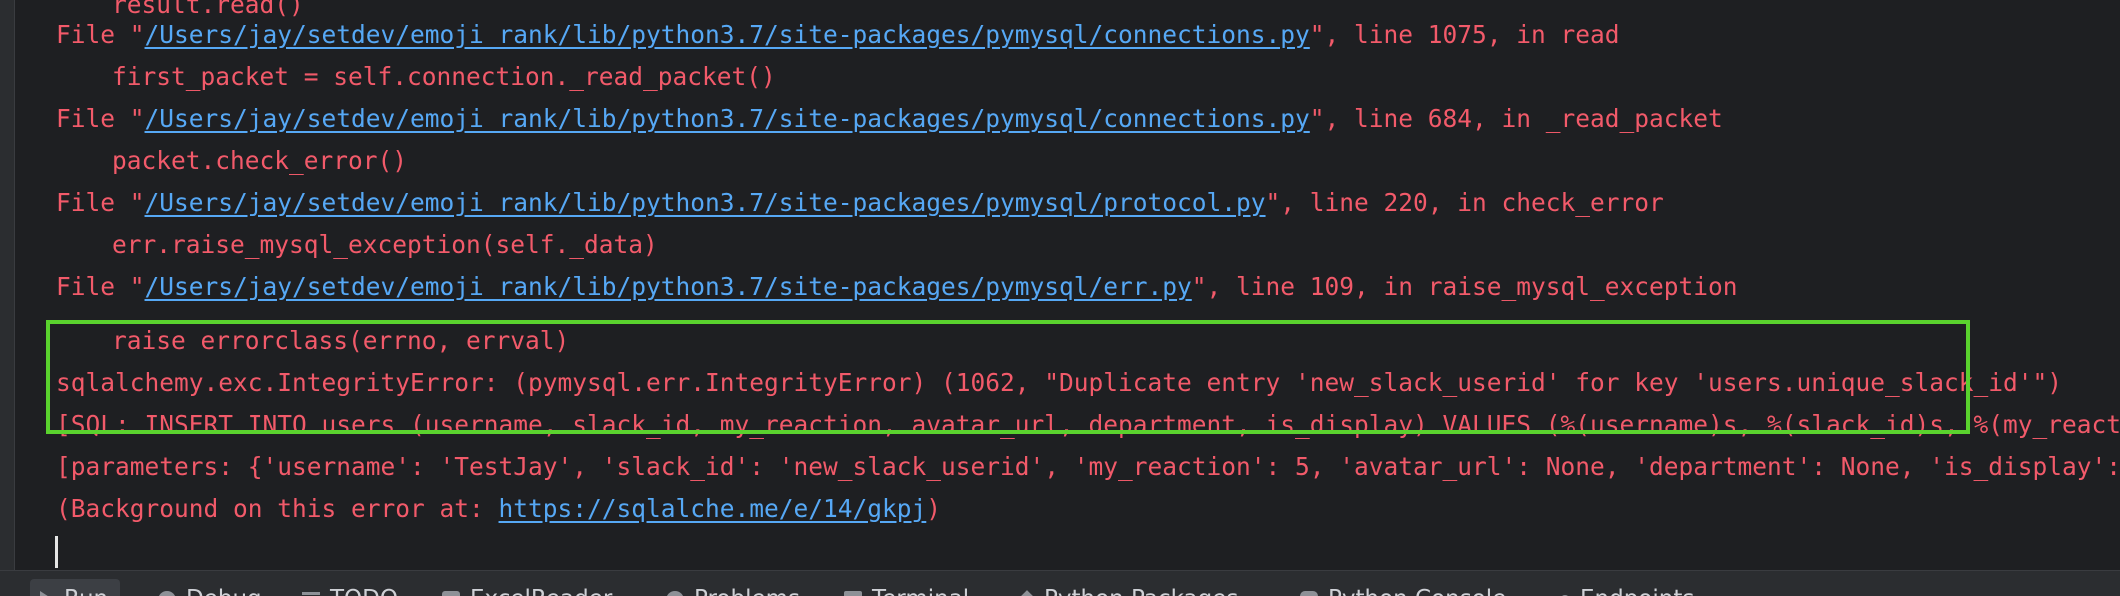 Image resolution: width=2120 pixels, height=596 pixels. What do you see at coordinates (1417, 591) in the screenshot?
I see `tab-label: Python Console` at bounding box center [1417, 591].